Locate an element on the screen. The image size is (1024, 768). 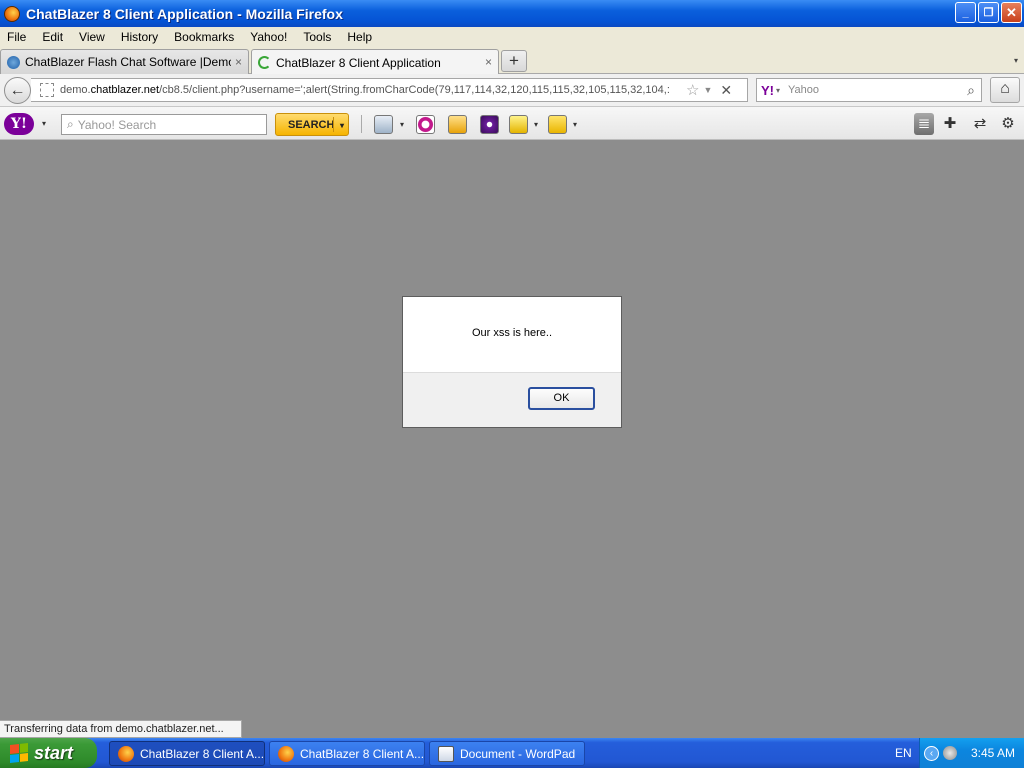
alerts-caret-icon: ▾ is located at coordinates (536, 124).